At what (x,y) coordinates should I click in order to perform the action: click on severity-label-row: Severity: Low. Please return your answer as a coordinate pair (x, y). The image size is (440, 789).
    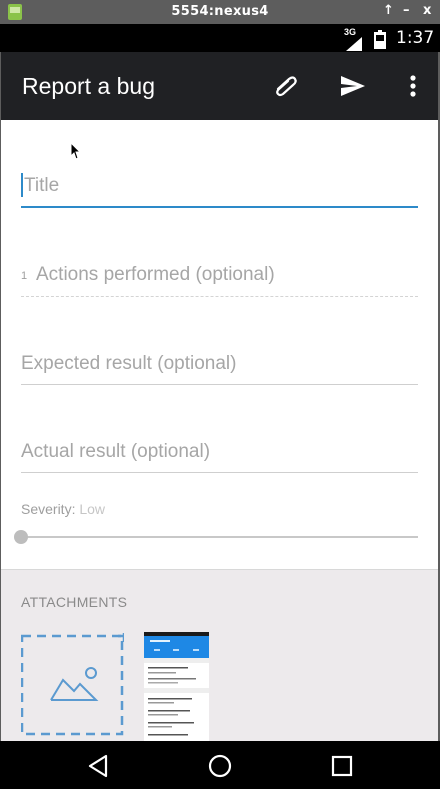
    Looking at the image, I should click on (63, 509).